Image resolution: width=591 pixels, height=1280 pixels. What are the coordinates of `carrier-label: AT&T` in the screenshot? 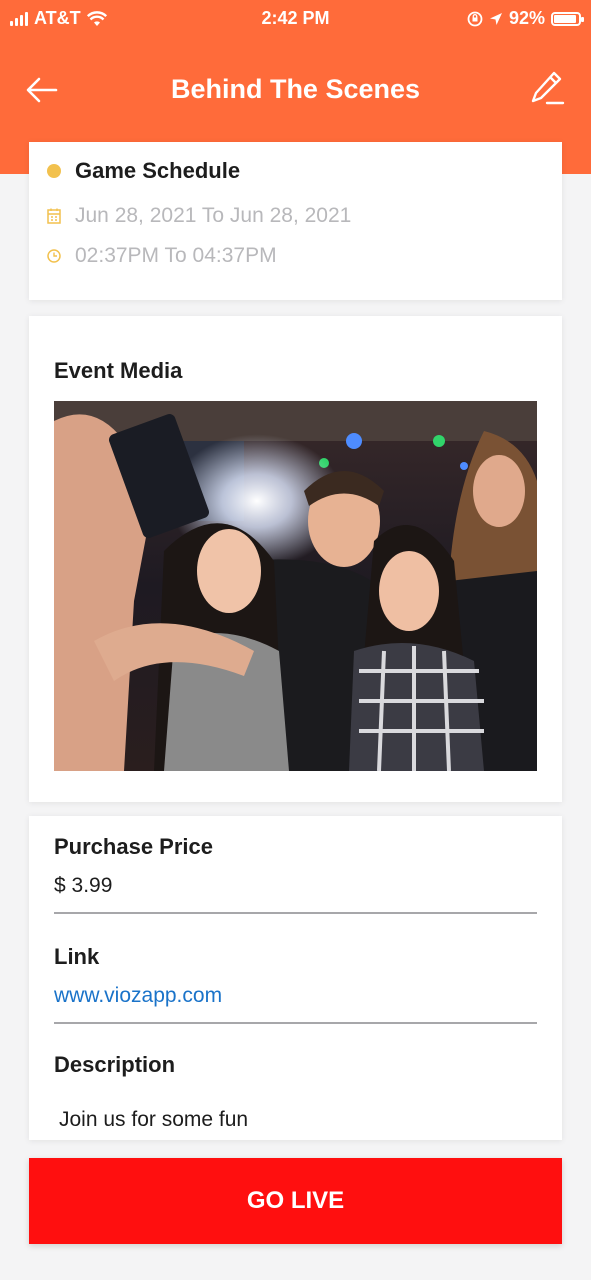 It's located at (57, 18).